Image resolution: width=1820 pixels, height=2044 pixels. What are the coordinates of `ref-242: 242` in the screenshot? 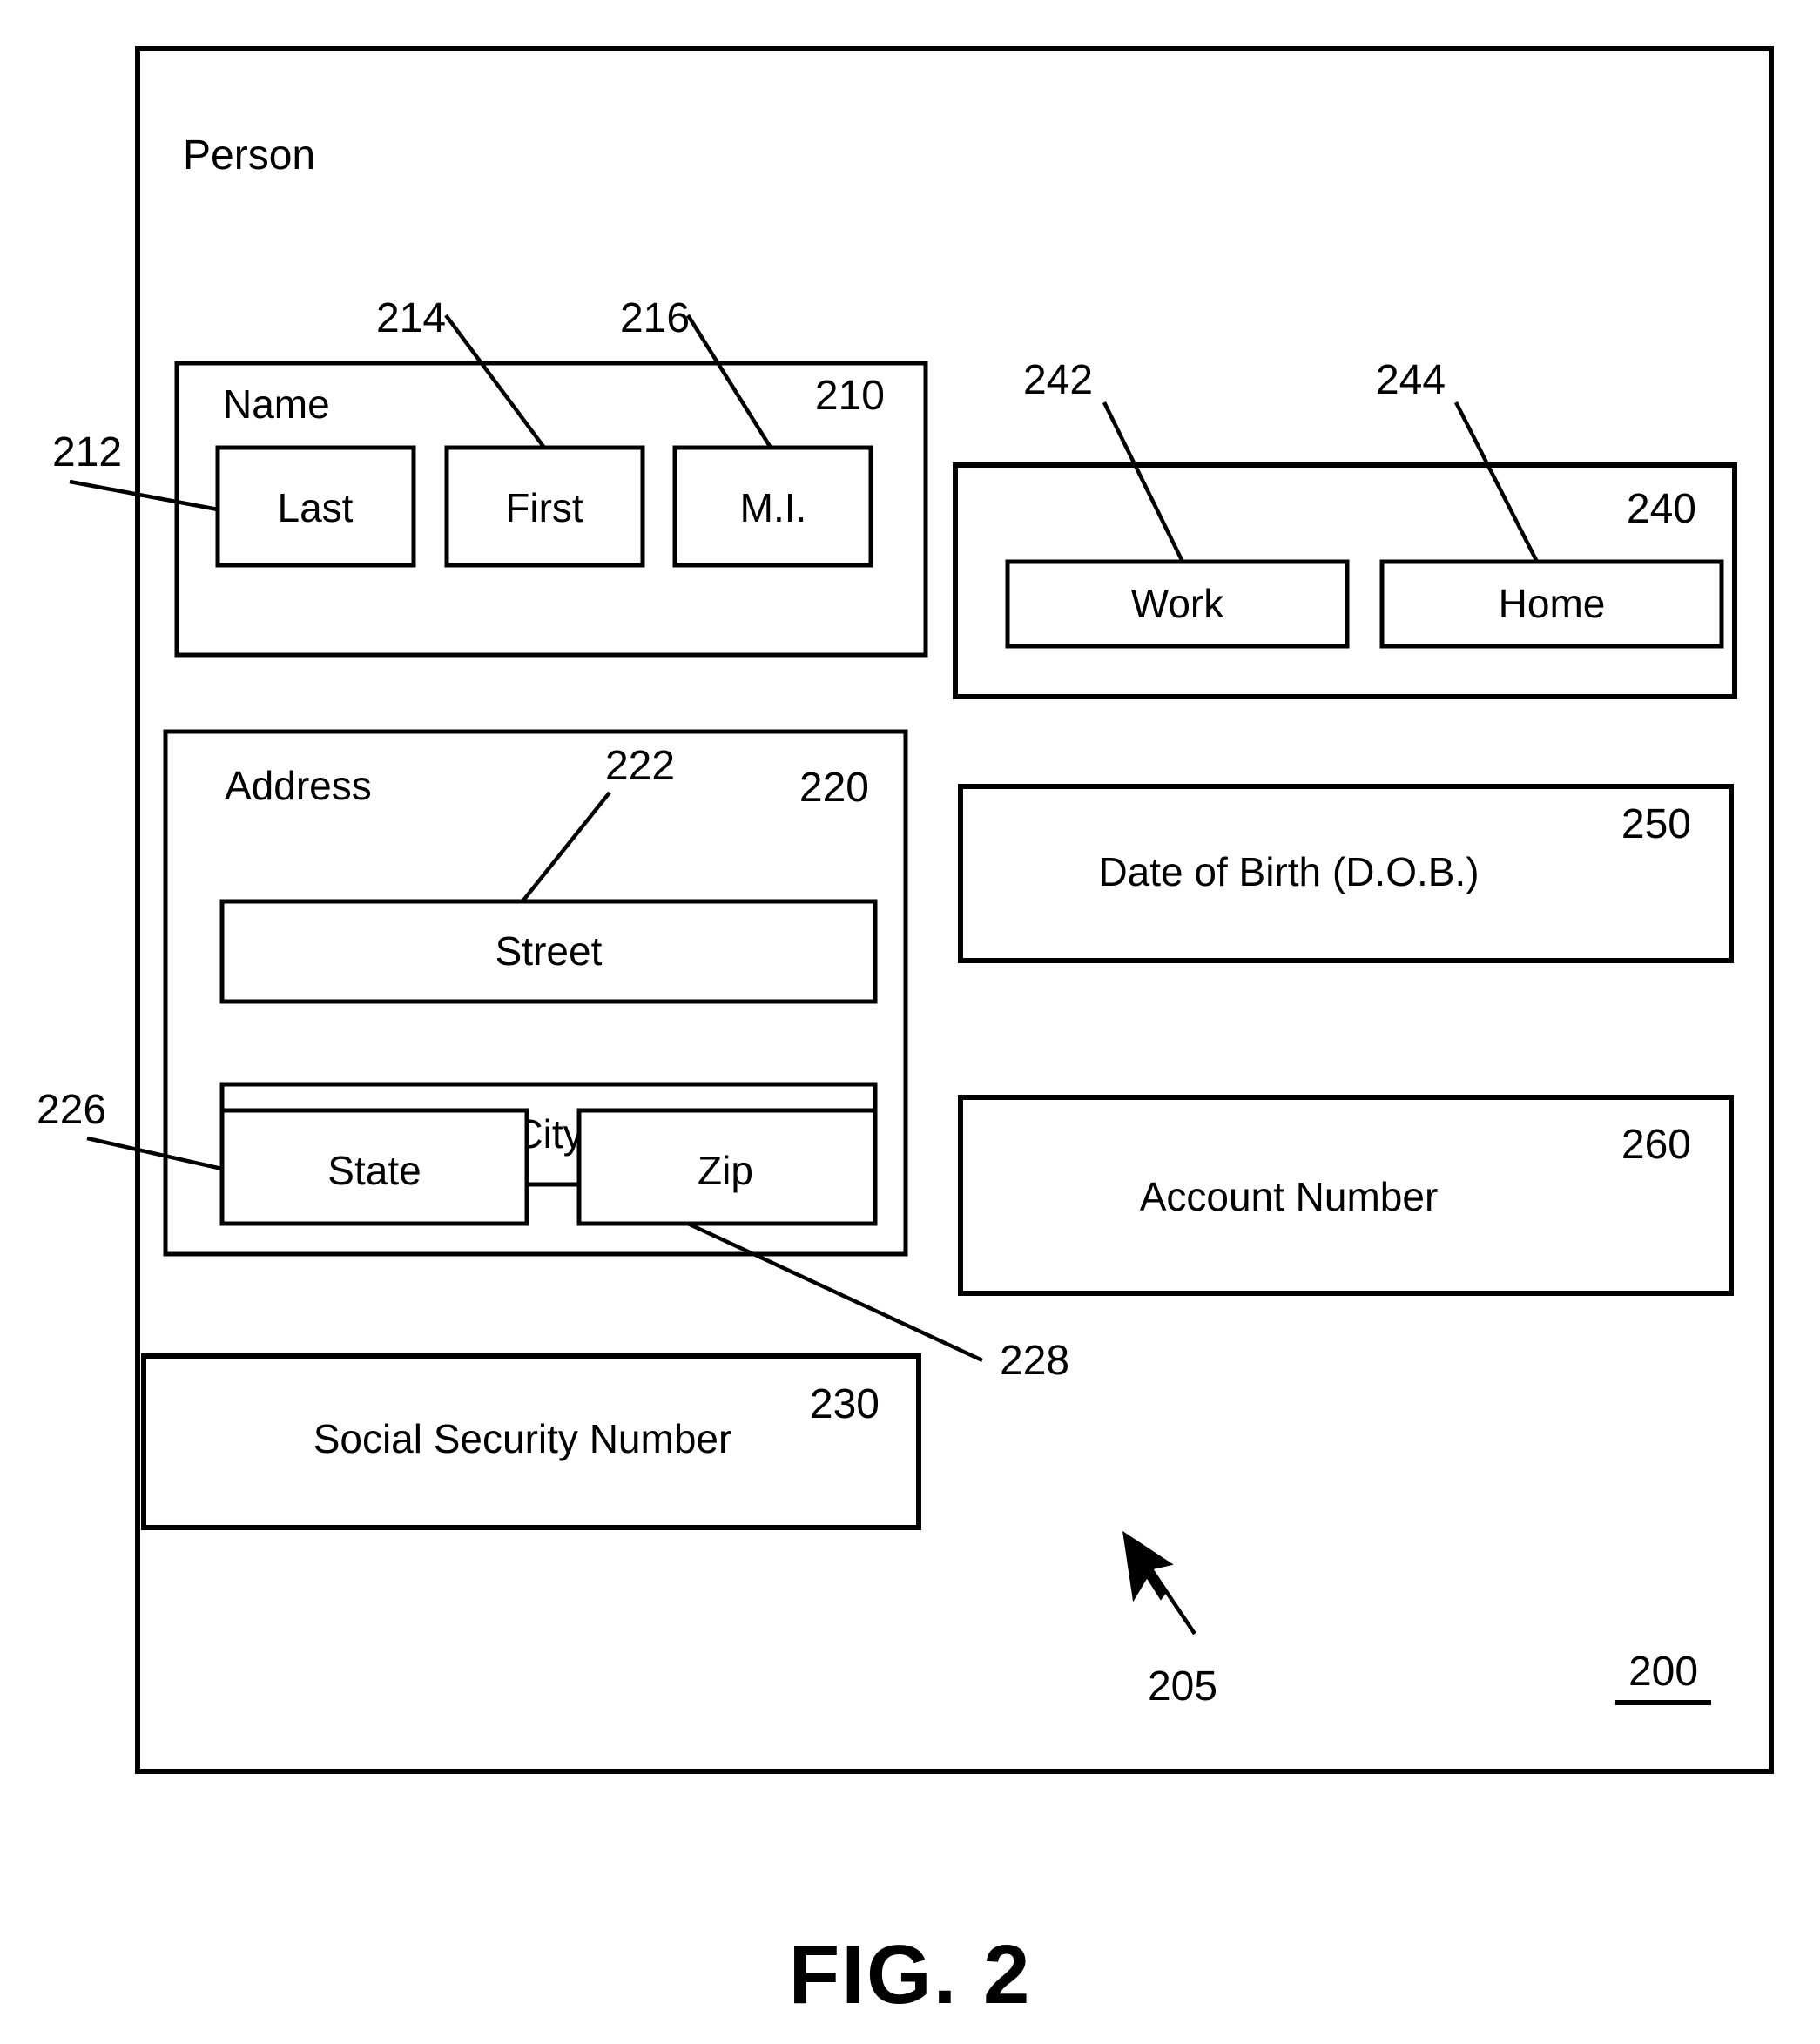 It's located at (1058, 380).